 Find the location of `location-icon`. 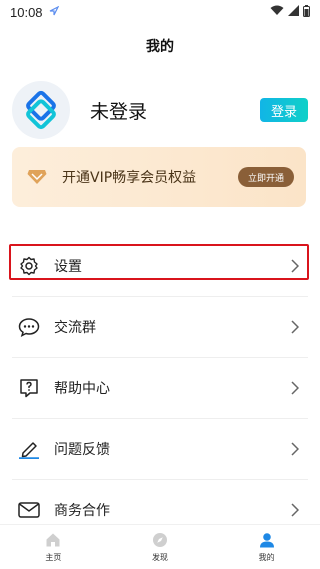

location-icon is located at coordinates (54, 12).